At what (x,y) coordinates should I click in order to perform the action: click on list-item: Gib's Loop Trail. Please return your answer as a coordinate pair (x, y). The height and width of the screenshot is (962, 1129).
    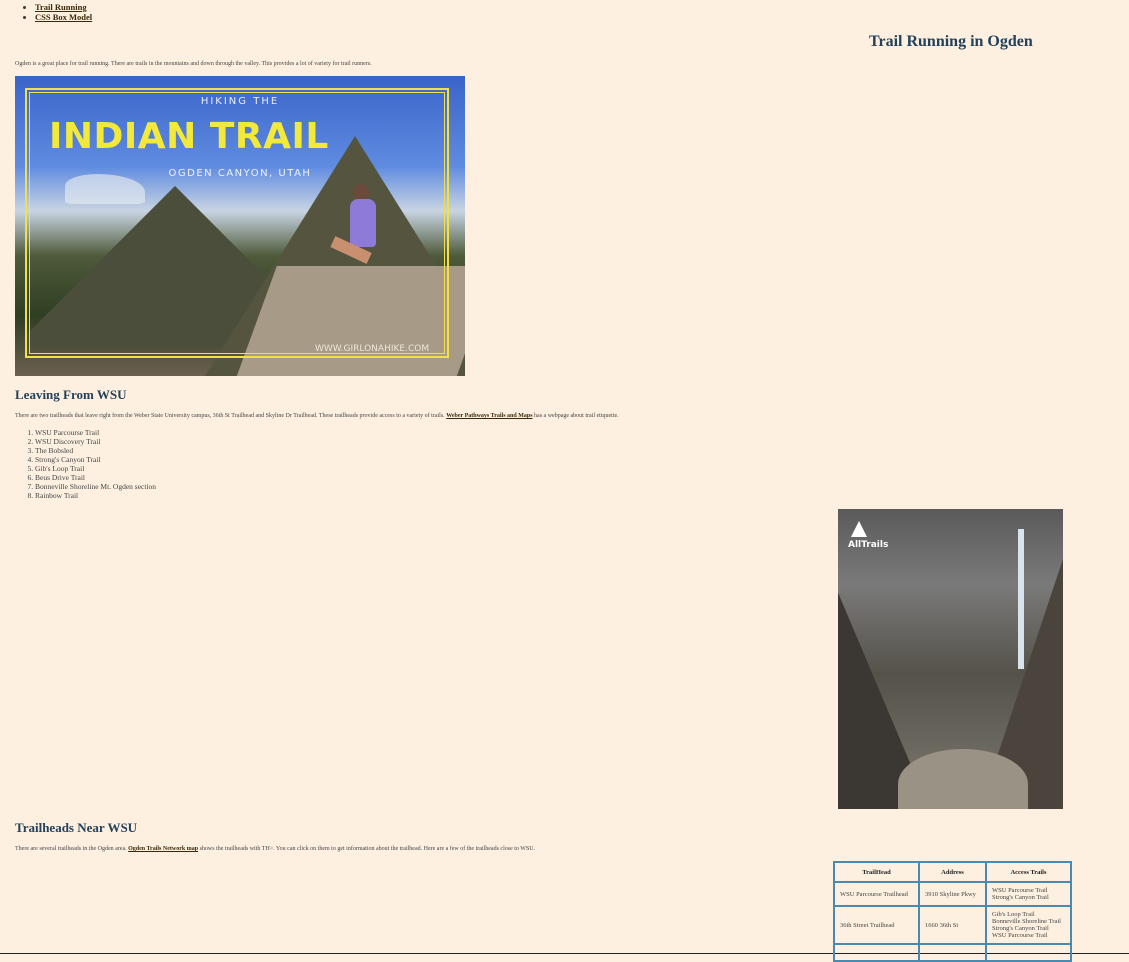
    Looking at the image, I should click on (95, 468).